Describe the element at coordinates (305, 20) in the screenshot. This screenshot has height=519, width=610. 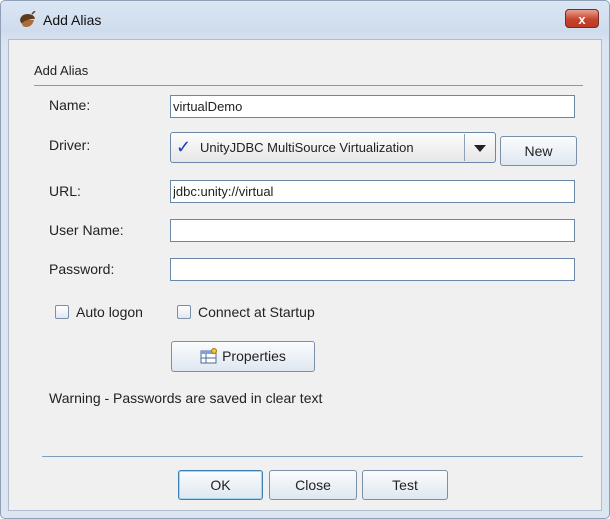
I see `title-bar: Add Alias x` at that location.